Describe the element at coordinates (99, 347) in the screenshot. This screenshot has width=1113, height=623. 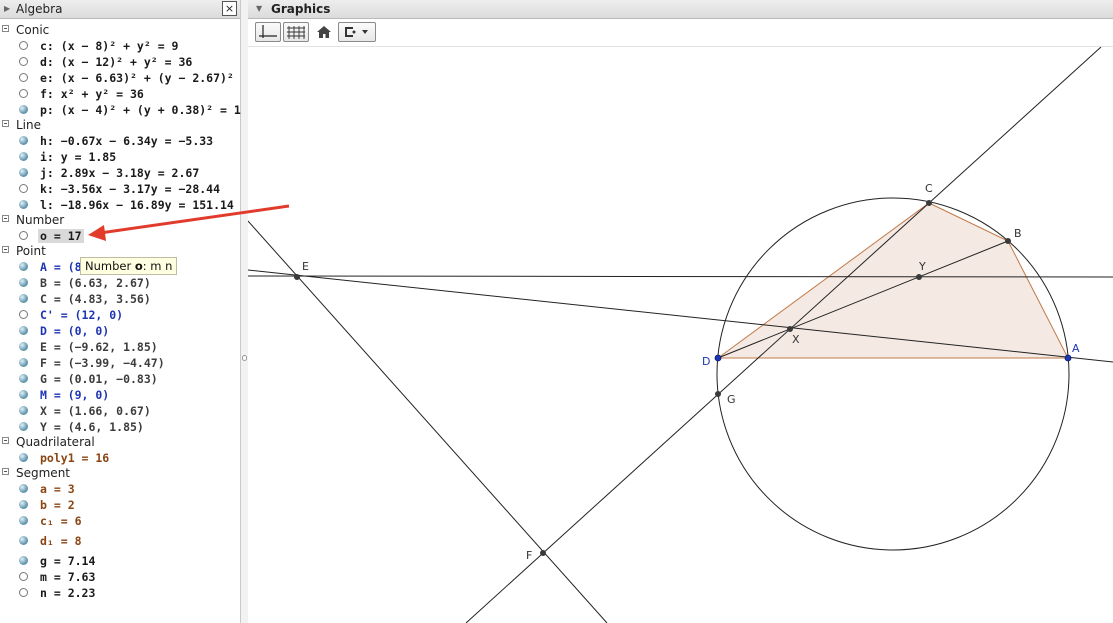
I see `object-definition: E = (−9.62, 1.85)` at that location.